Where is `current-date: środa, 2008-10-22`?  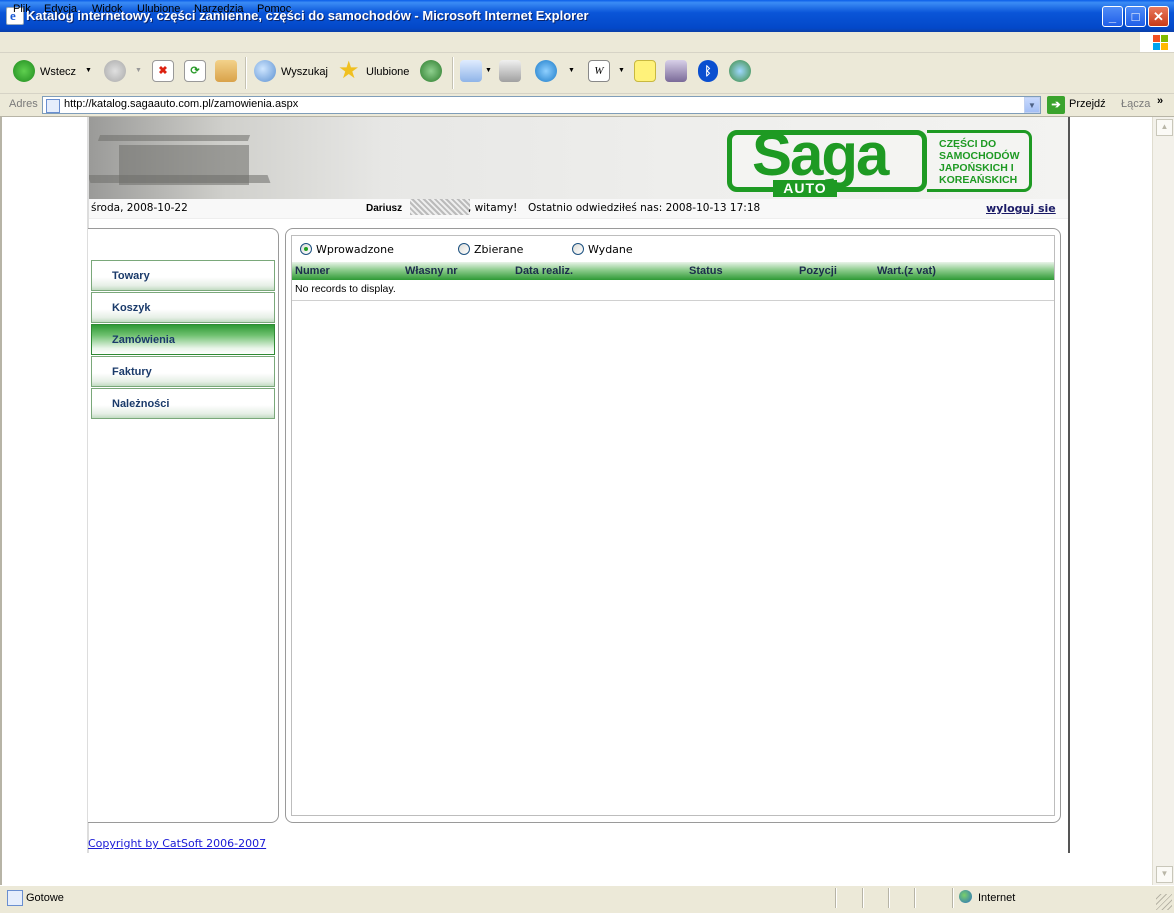
current-date: środa, 2008-10-22 is located at coordinates (139, 208).